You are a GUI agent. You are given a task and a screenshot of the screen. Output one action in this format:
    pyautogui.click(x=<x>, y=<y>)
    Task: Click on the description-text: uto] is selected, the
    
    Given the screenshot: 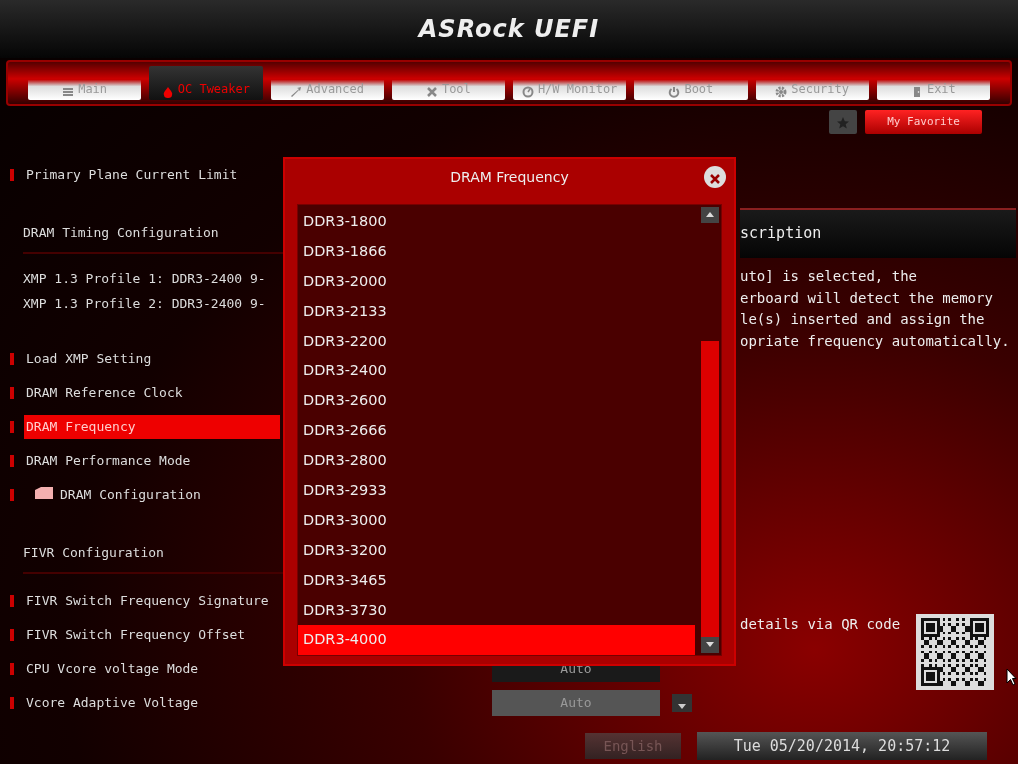 What is the action you would take?
    pyautogui.click(x=829, y=276)
    